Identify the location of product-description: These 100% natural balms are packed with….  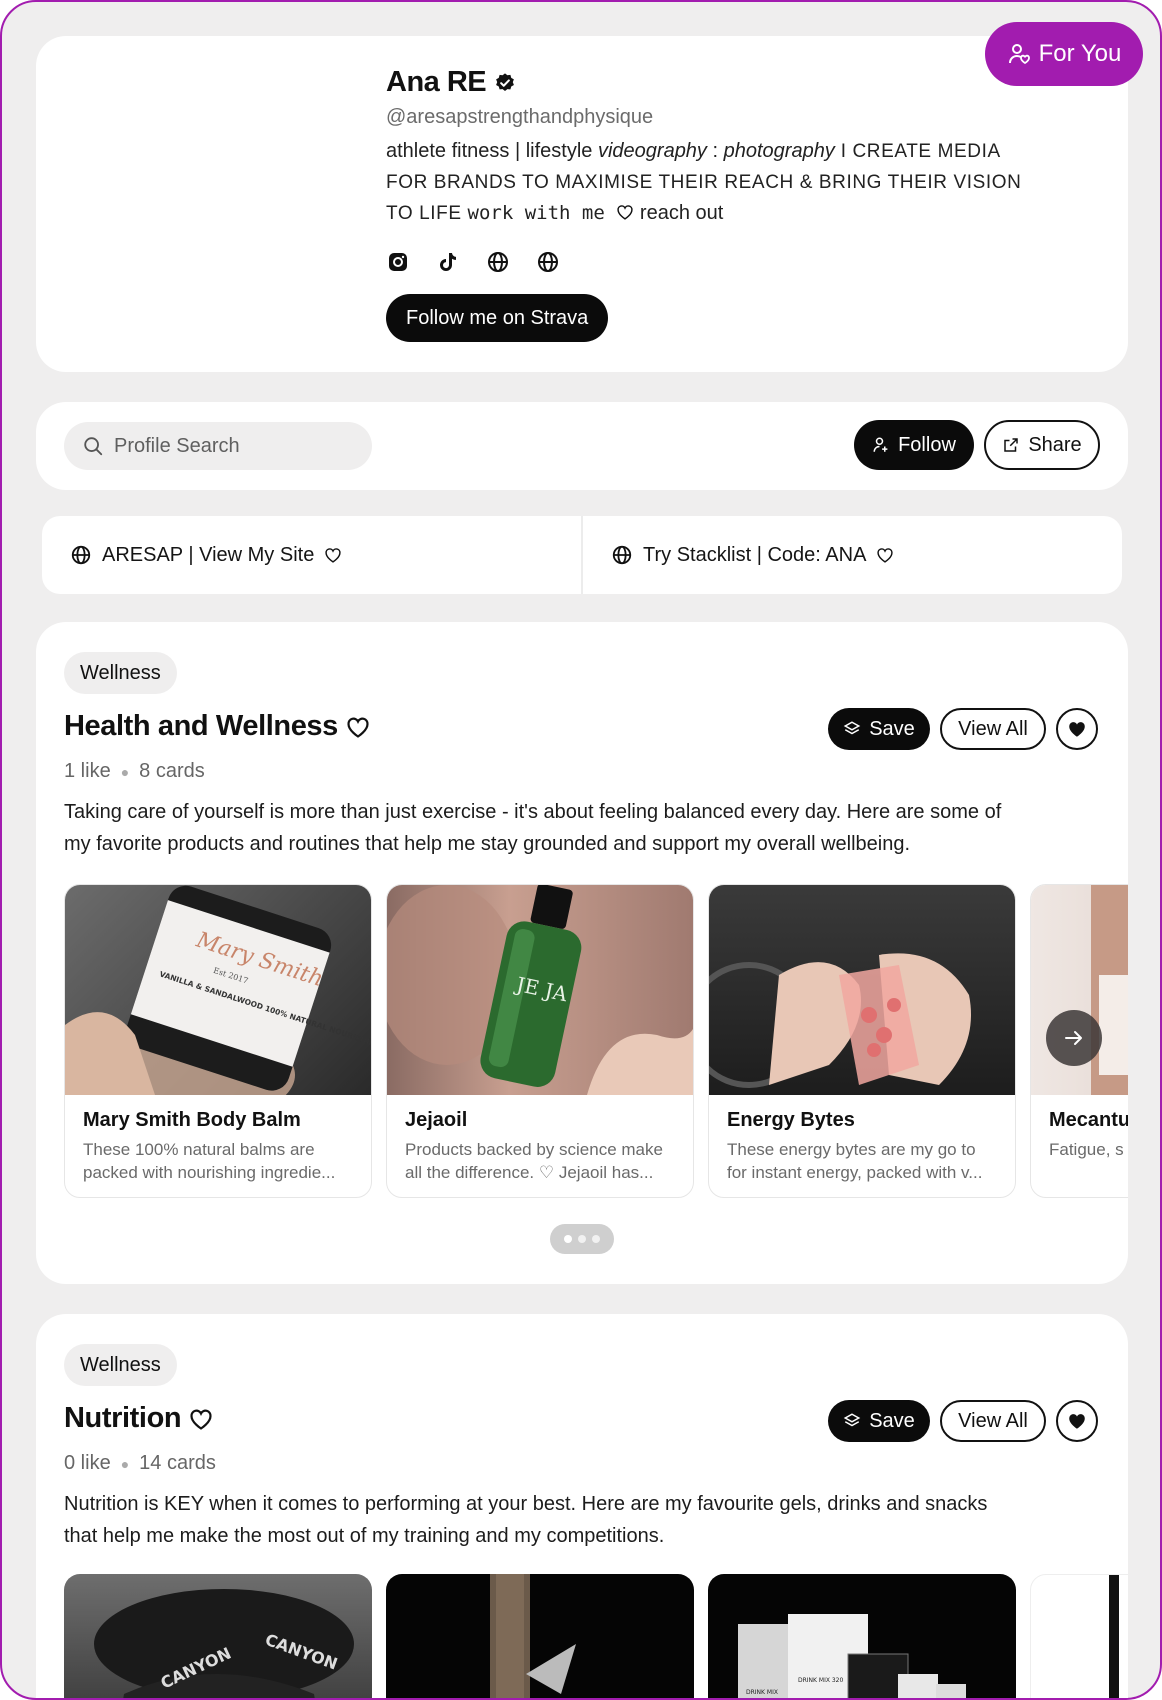
(209, 1161).